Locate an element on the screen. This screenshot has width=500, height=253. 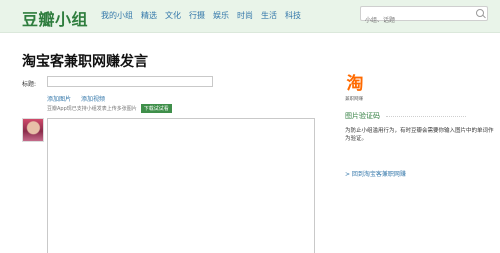
back-to-group-link: > 回到淘宝客兼职网赚 is located at coordinates (375, 173).